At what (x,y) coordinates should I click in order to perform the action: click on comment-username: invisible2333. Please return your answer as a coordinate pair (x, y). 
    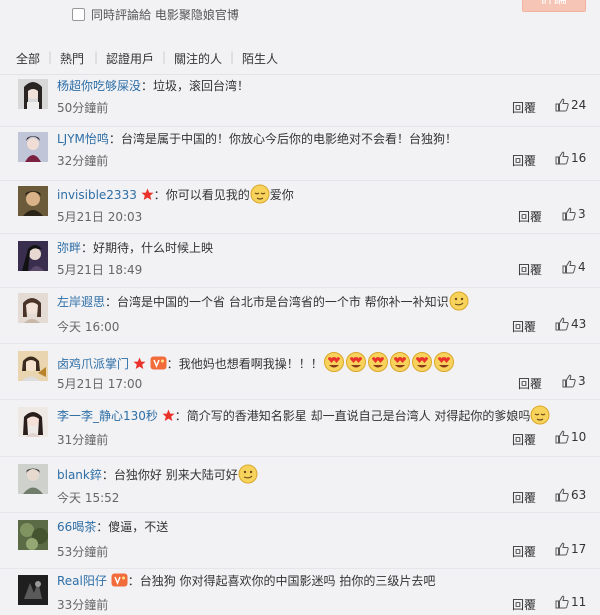
    Looking at the image, I should click on (97, 195).